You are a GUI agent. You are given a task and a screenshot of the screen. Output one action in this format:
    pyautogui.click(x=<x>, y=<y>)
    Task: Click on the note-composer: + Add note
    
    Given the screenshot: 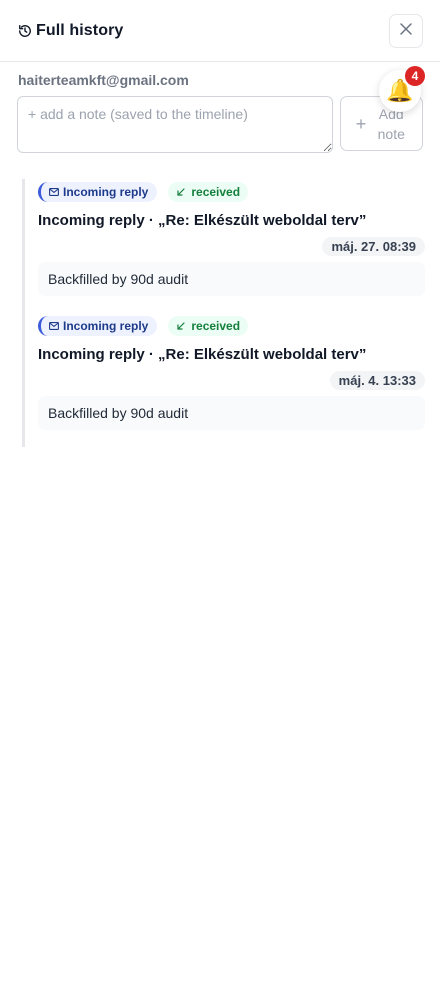 What is the action you would take?
    pyautogui.click(x=220, y=124)
    